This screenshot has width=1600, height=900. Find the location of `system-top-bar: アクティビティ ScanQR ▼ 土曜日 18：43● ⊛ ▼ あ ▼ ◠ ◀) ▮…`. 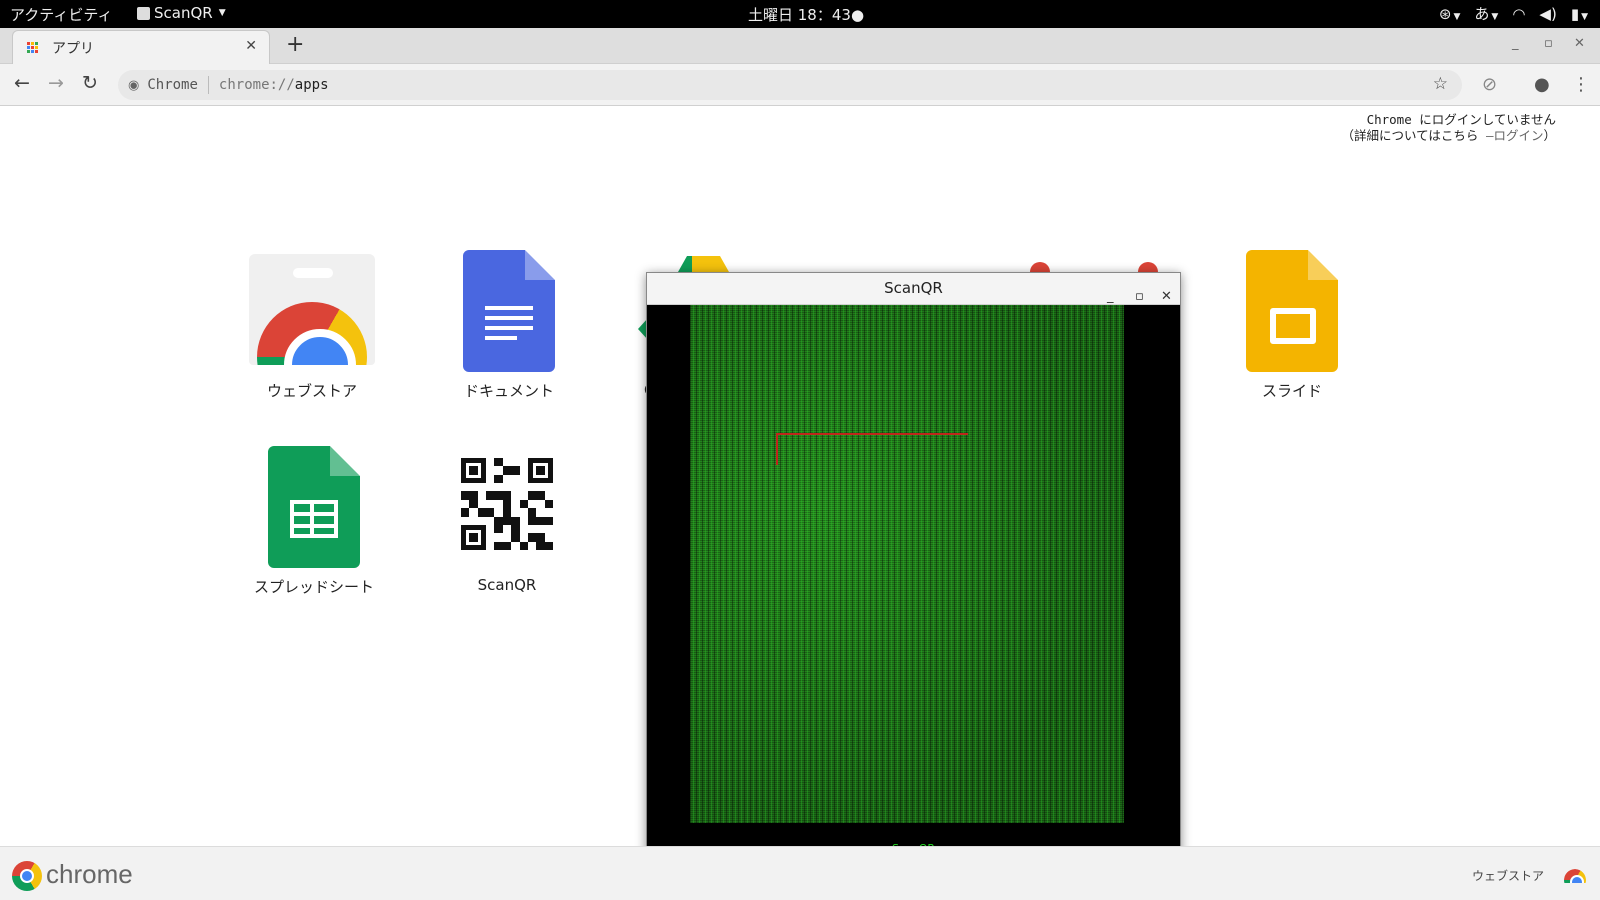

system-top-bar: アクティビティ ScanQR ▼ 土曜日 18：43● ⊛ ▼ あ ▼ ◠ ◀) ▮… is located at coordinates (800, 14).